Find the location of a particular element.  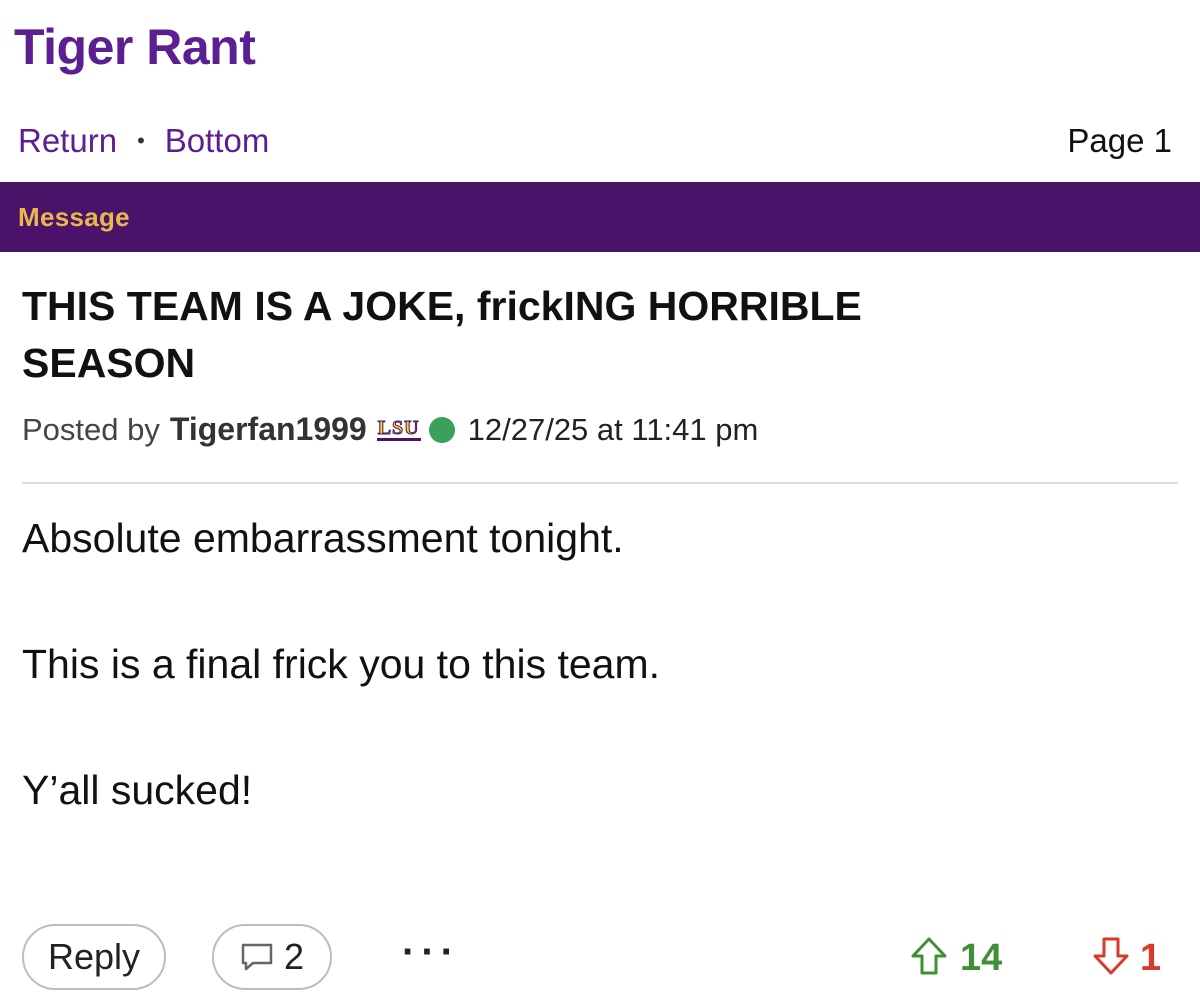

downvote-count: 1 is located at coordinates (1151, 958).